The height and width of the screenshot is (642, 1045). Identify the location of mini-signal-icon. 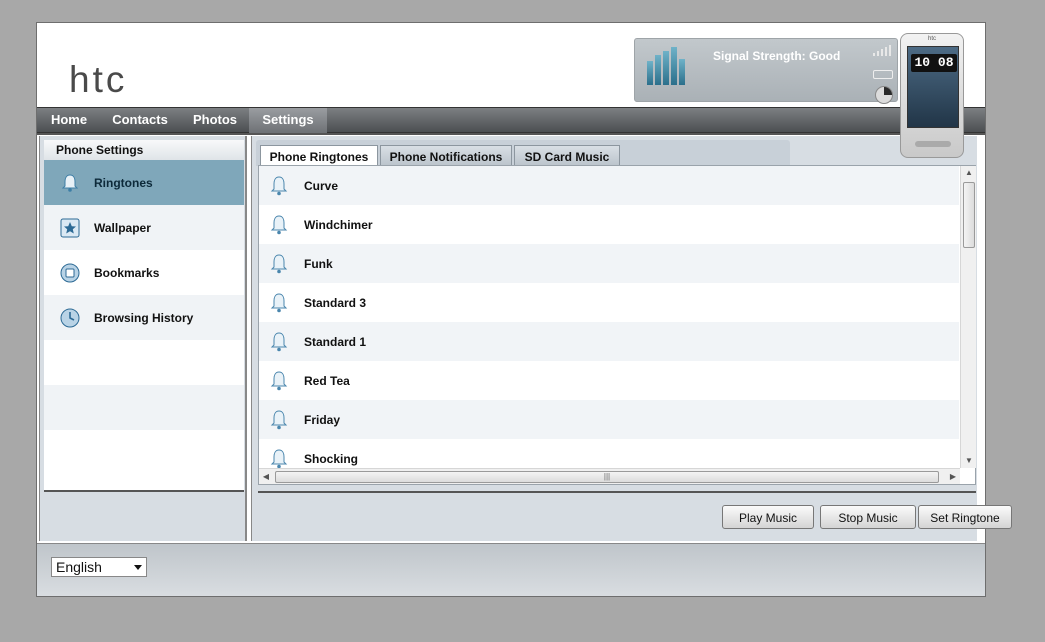
(882, 50).